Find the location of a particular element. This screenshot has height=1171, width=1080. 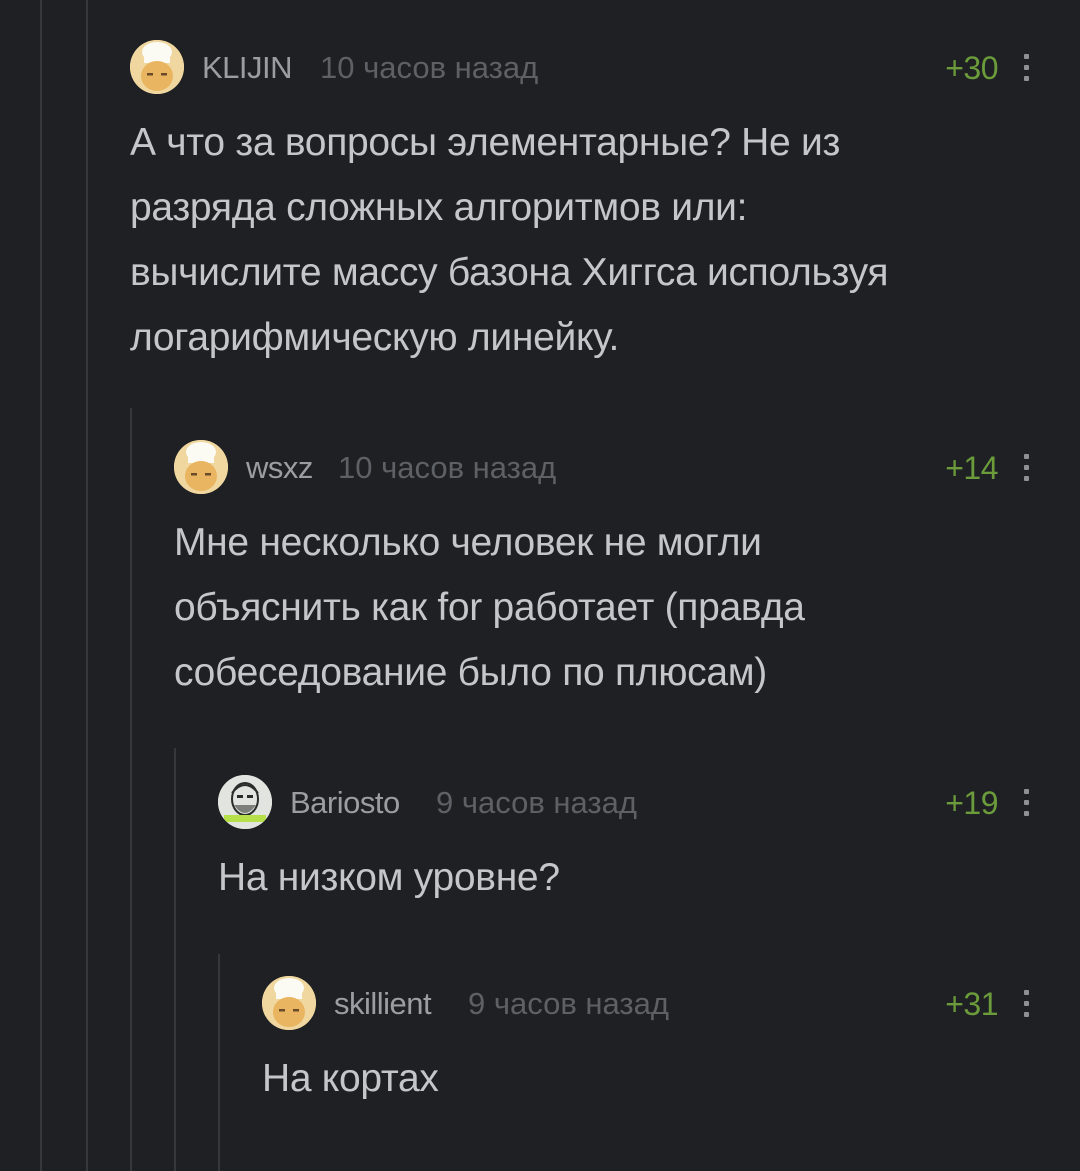

text-line: объяснить как for работает (правда is located at coordinates (489, 607).